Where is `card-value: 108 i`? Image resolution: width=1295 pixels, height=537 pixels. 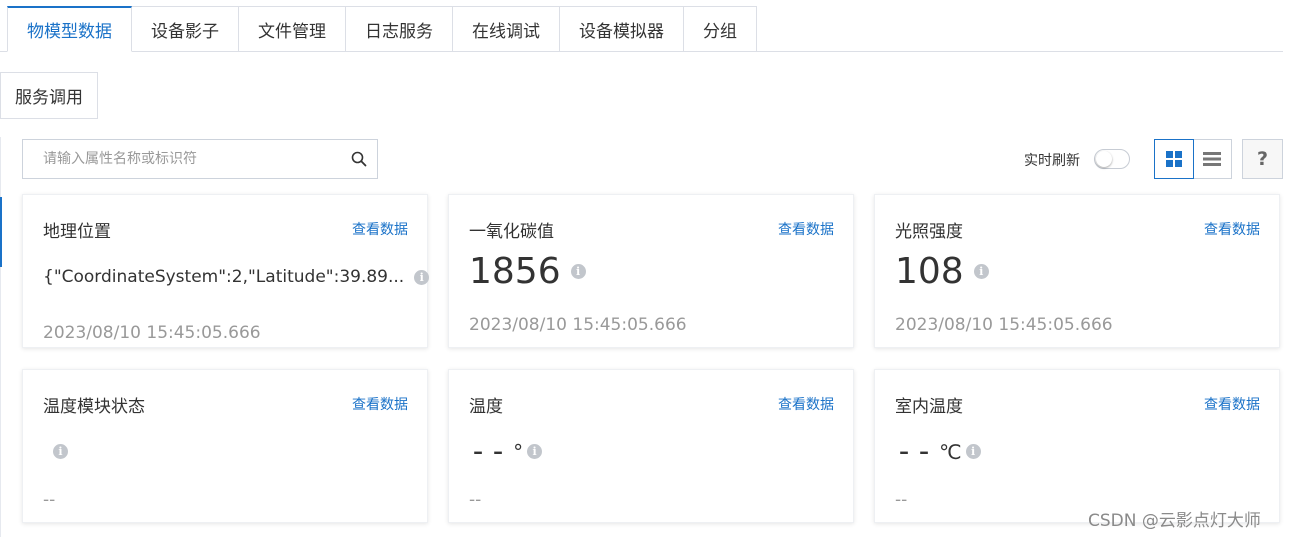
card-value: 108 i is located at coordinates (942, 271).